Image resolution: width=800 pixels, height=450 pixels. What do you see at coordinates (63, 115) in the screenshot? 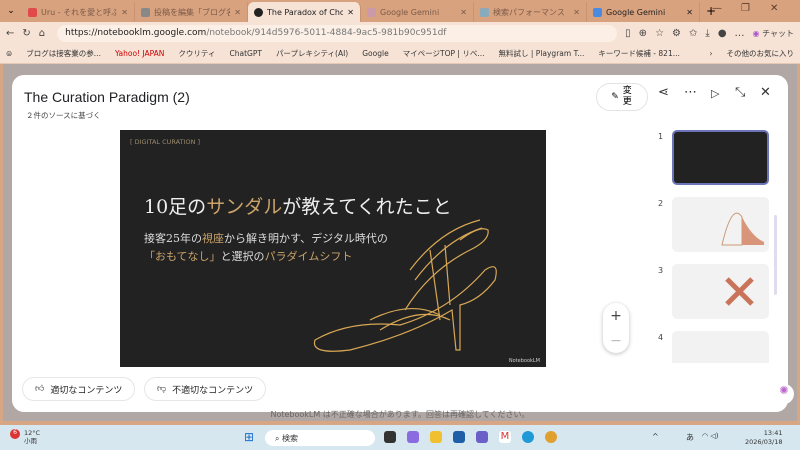
I see `source-count: ２件のソースに基づく` at bounding box center [63, 115].